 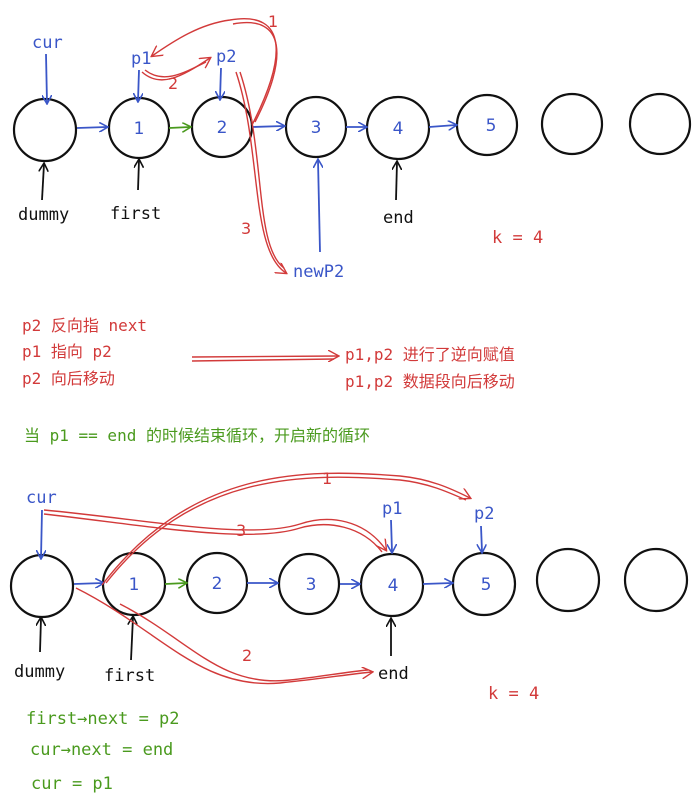 I want to click on bottom-node-label: 5, so click(x=486, y=585).